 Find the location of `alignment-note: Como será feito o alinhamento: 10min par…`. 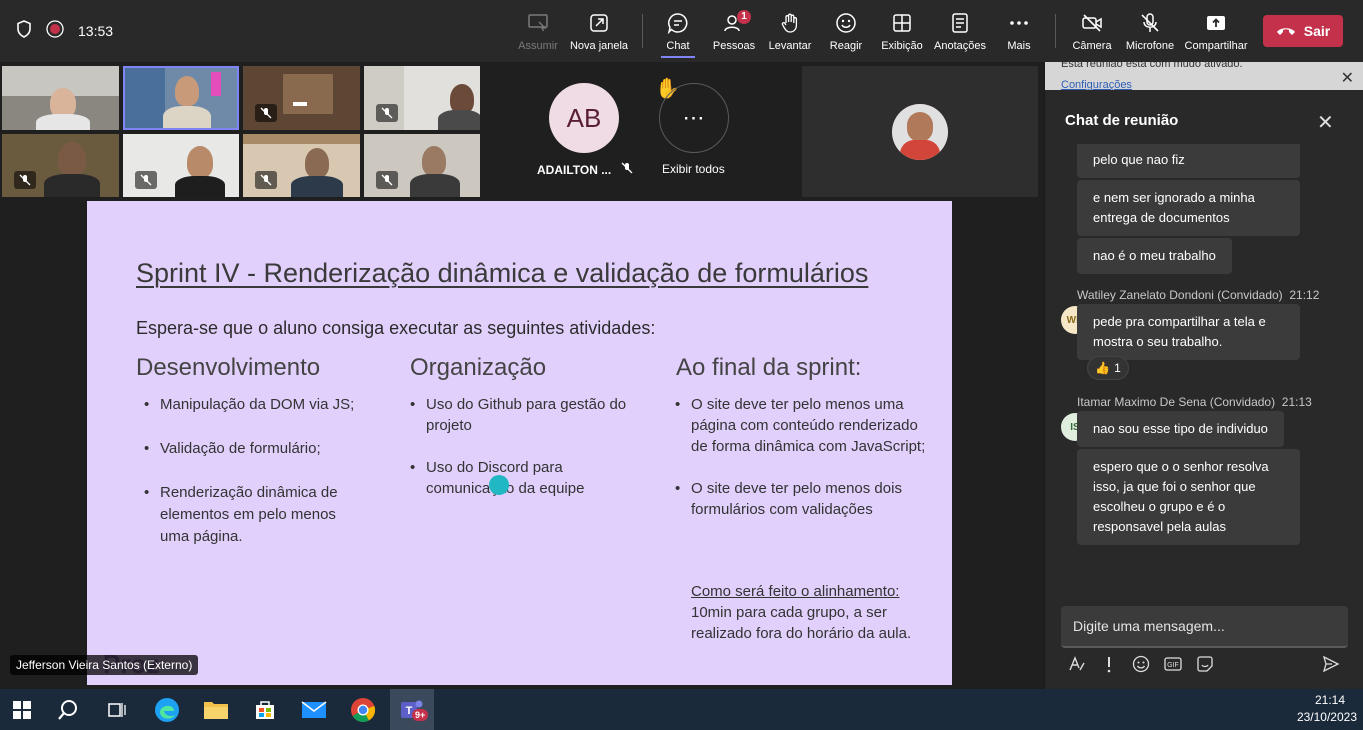

alignment-note: Como será feito o alinhamento: 10min par… is located at coordinates (801, 612).